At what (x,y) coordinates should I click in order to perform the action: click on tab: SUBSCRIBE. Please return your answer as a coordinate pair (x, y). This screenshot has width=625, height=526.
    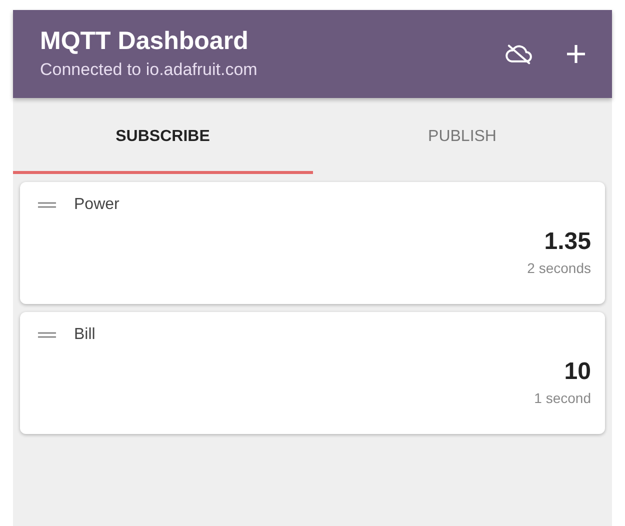
    Looking at the image, I should click on (162, 136).